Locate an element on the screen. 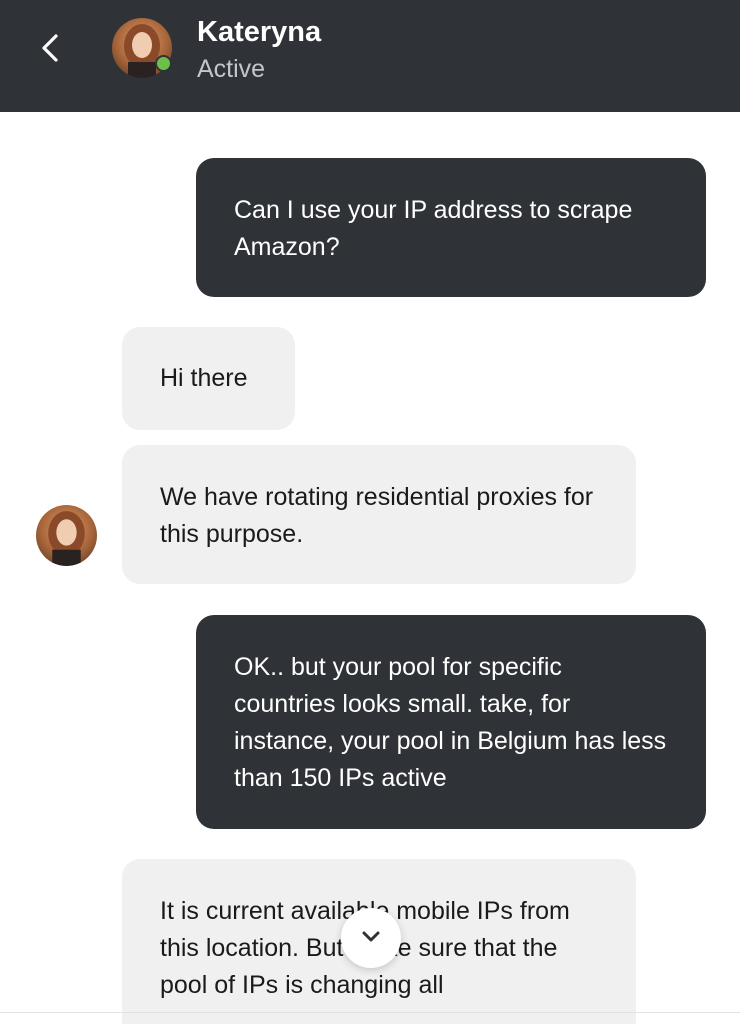 The width and height of the screenshot is (740, 1024). chevron-down-icon is located at coordinates (371, 938).